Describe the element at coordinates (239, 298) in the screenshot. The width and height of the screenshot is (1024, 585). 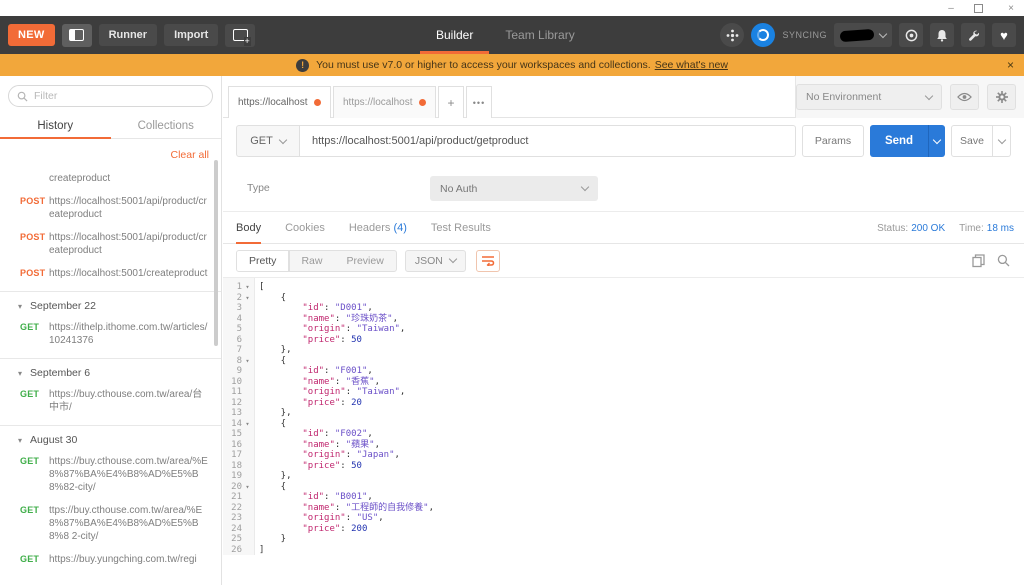
I see `line-gutter: 2 ▾` at that location.